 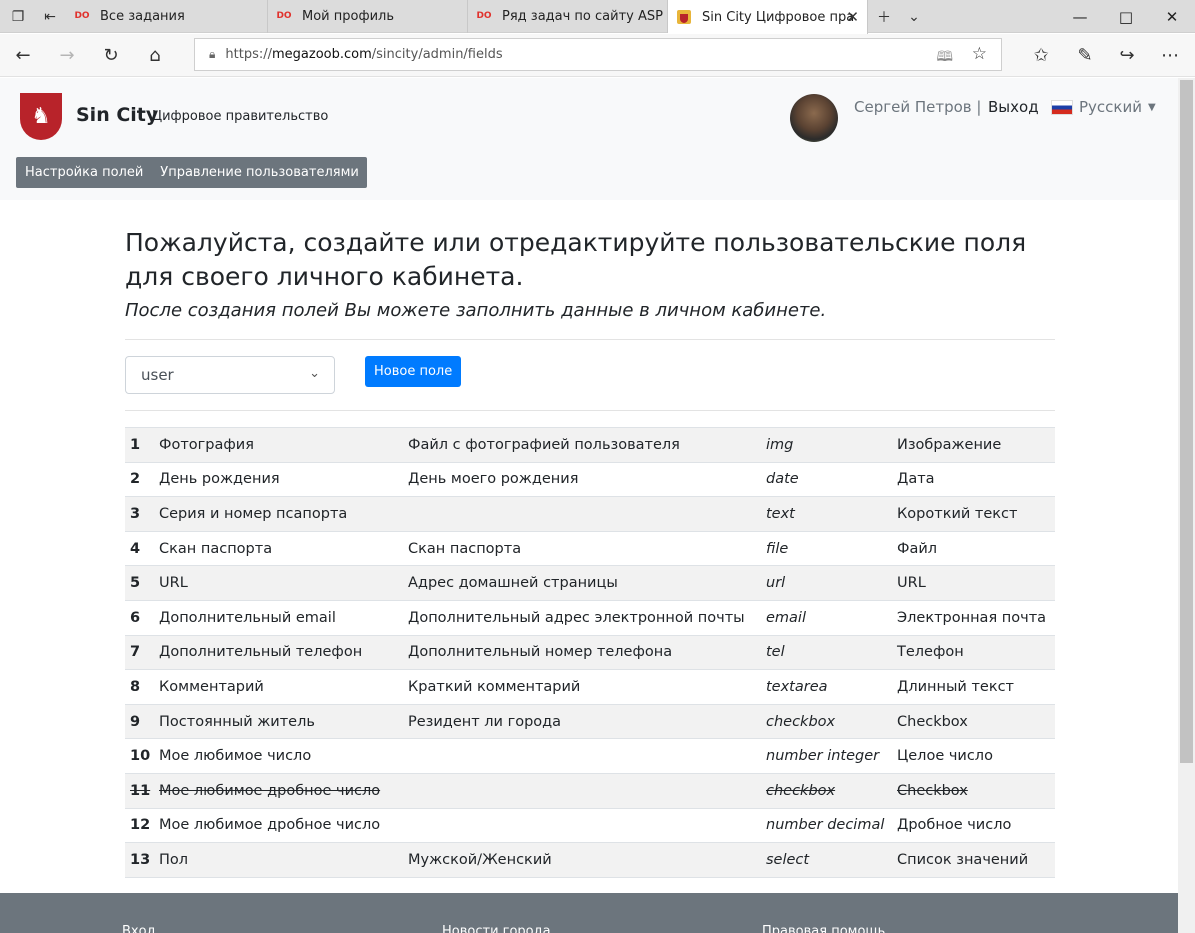 What do you see at coordinates (1127, 55) in the screenshot?
I see `share-icon: ↪` at bounding box center [1127, 55].